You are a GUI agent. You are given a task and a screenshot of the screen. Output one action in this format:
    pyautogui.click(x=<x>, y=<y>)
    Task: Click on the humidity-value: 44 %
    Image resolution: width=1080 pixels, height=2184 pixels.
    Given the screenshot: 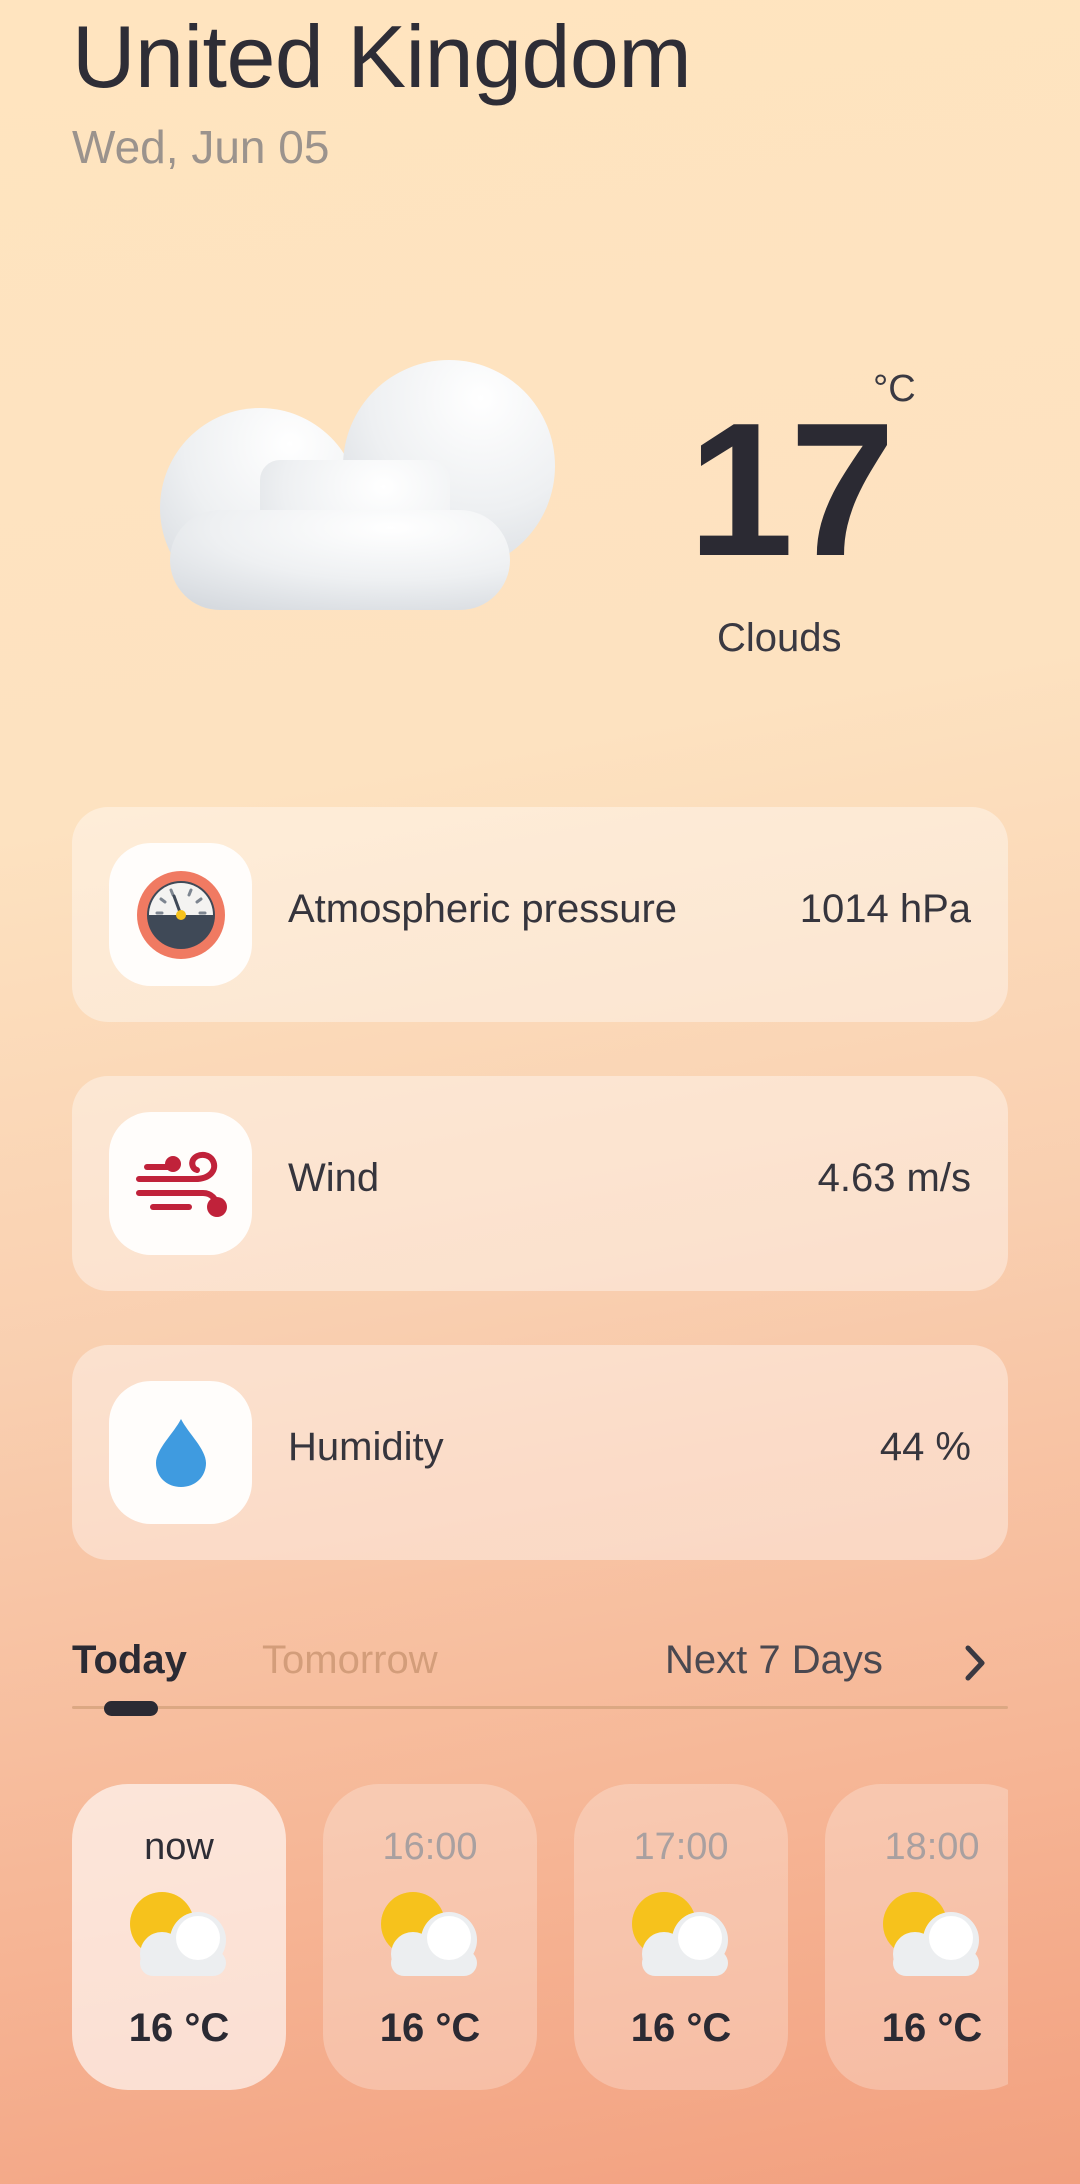 What is the action you would take?
    pyautogui.click(x=925, y=1447)
    